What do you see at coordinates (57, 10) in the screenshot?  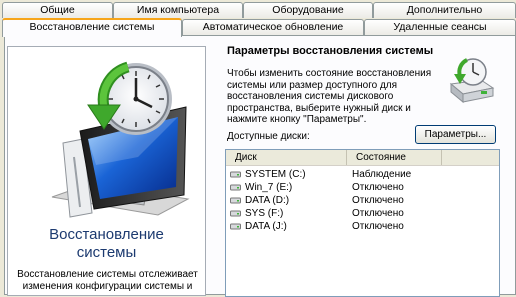 I see `tab-general: Общие` at bounding box center [57, 10].